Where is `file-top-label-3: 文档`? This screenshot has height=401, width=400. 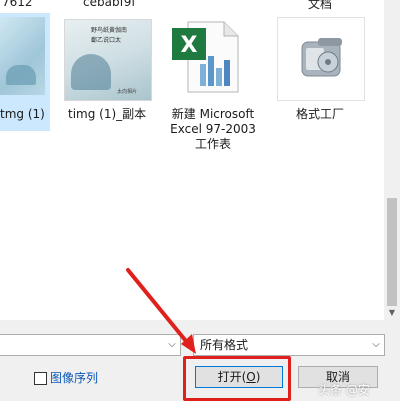 file-top-label-3: 文档 is located at coordinates (320, 6).